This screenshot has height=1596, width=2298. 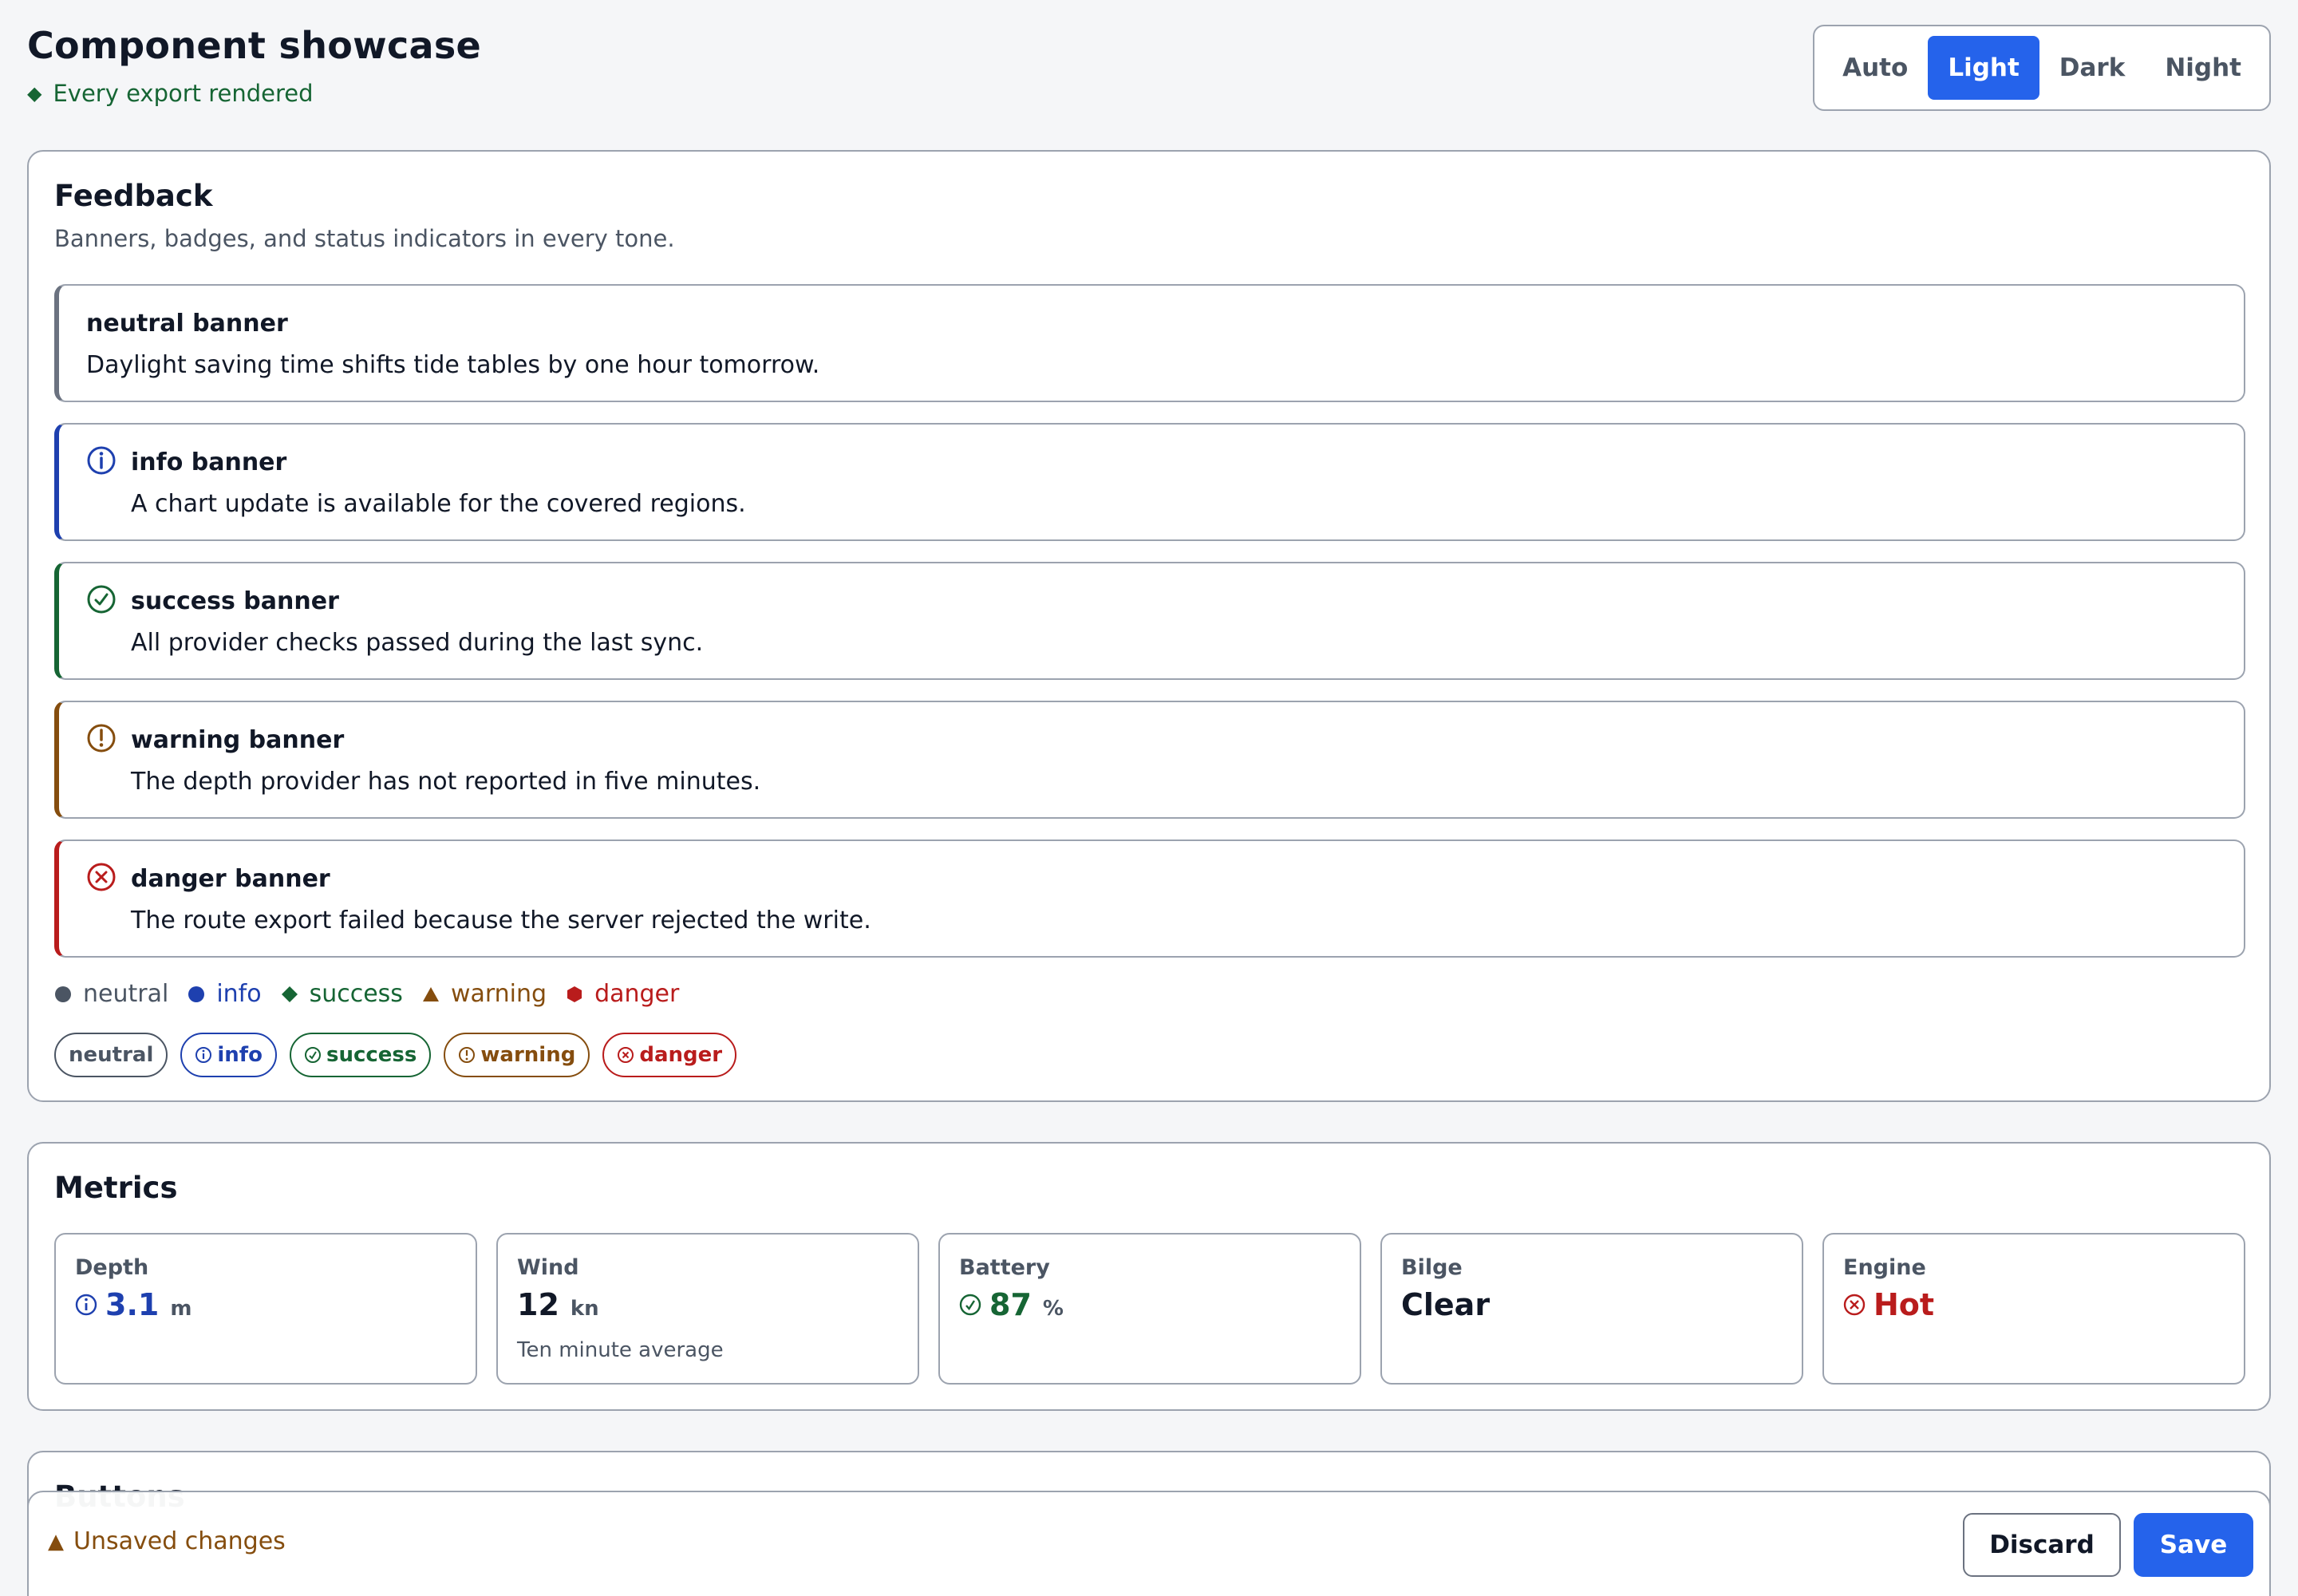 I want to click on metric-number: 87, so click(x=1011, y=1304).